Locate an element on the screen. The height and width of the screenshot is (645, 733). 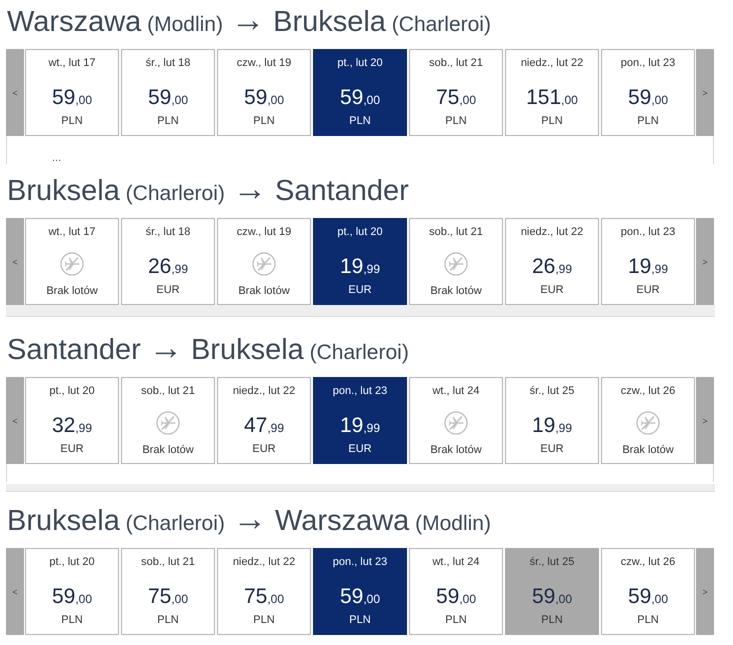
date-card: czw., lut 26 Brak lotów is located at coordinates (648, 420).